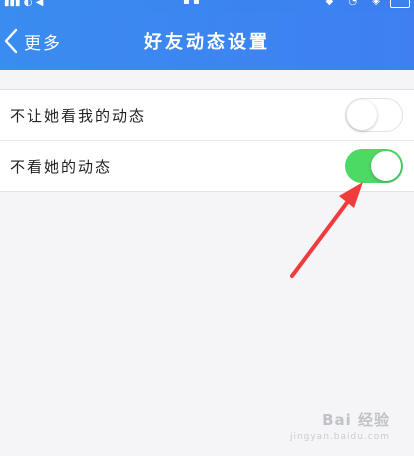  I want to click on nav-bar: 更多 好友动态设置, so click(207, 41).